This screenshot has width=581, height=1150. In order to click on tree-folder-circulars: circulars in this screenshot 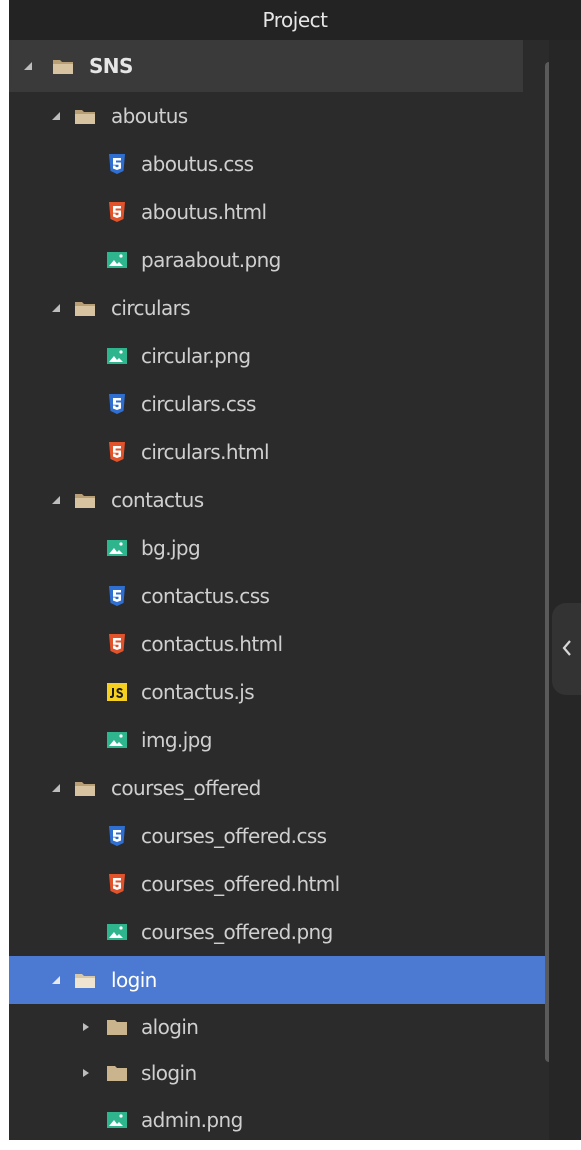, I will do `click(279, 308)`.